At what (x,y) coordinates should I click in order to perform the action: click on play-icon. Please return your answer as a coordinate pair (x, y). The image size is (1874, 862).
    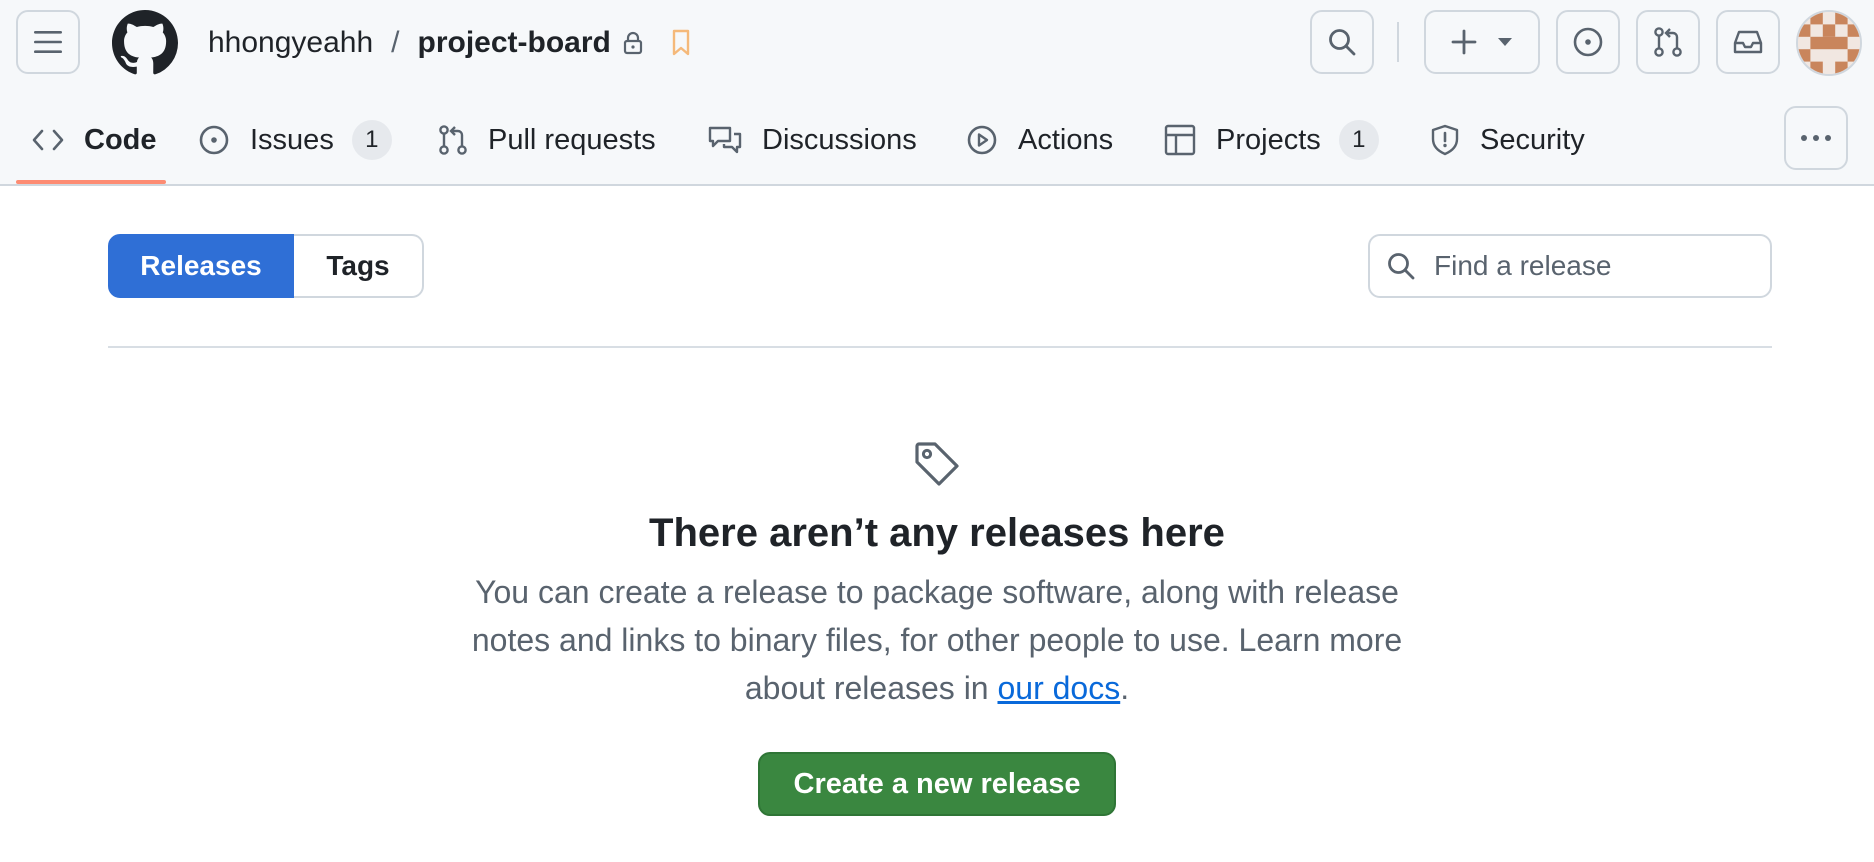
    Looking at the image, I should click on (982, 140).